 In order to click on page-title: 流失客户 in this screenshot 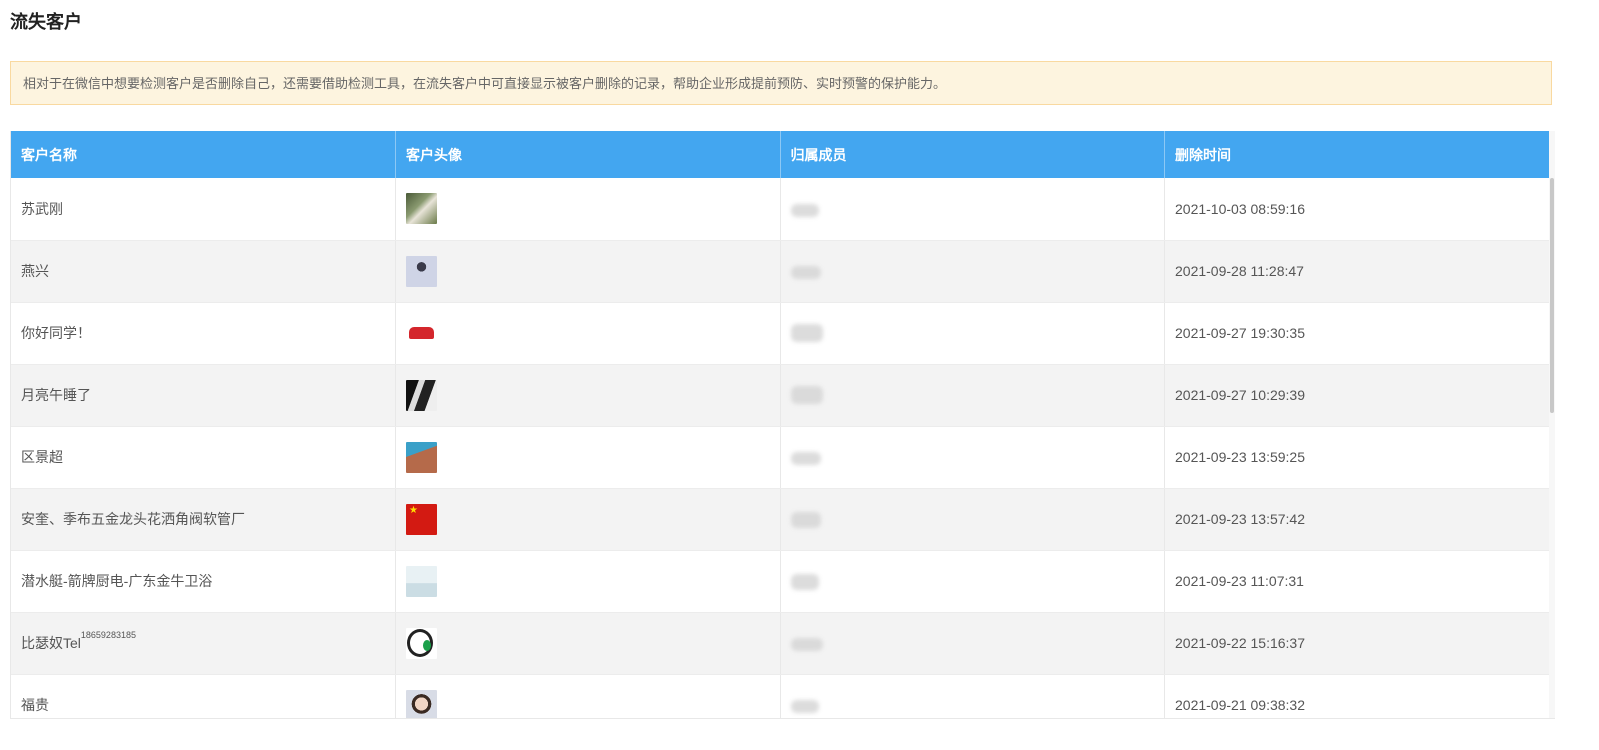, I will do `click(46, 22)`.